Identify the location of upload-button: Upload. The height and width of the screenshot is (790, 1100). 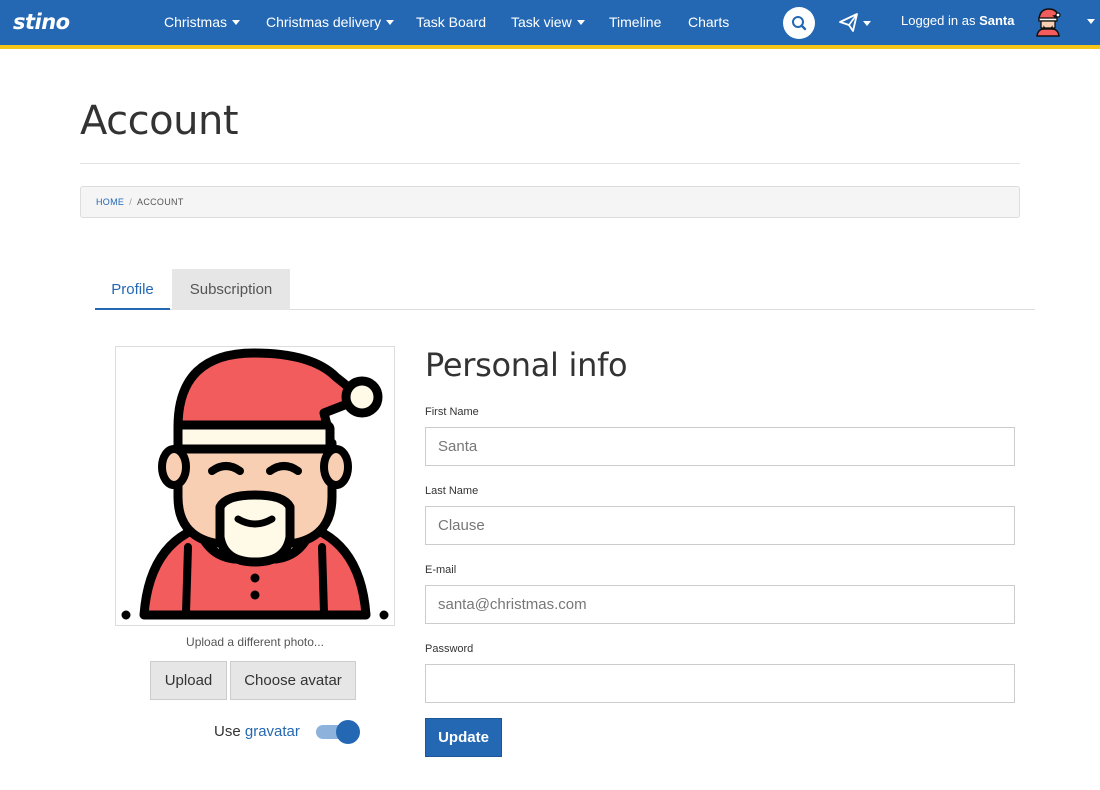
(188, 680).